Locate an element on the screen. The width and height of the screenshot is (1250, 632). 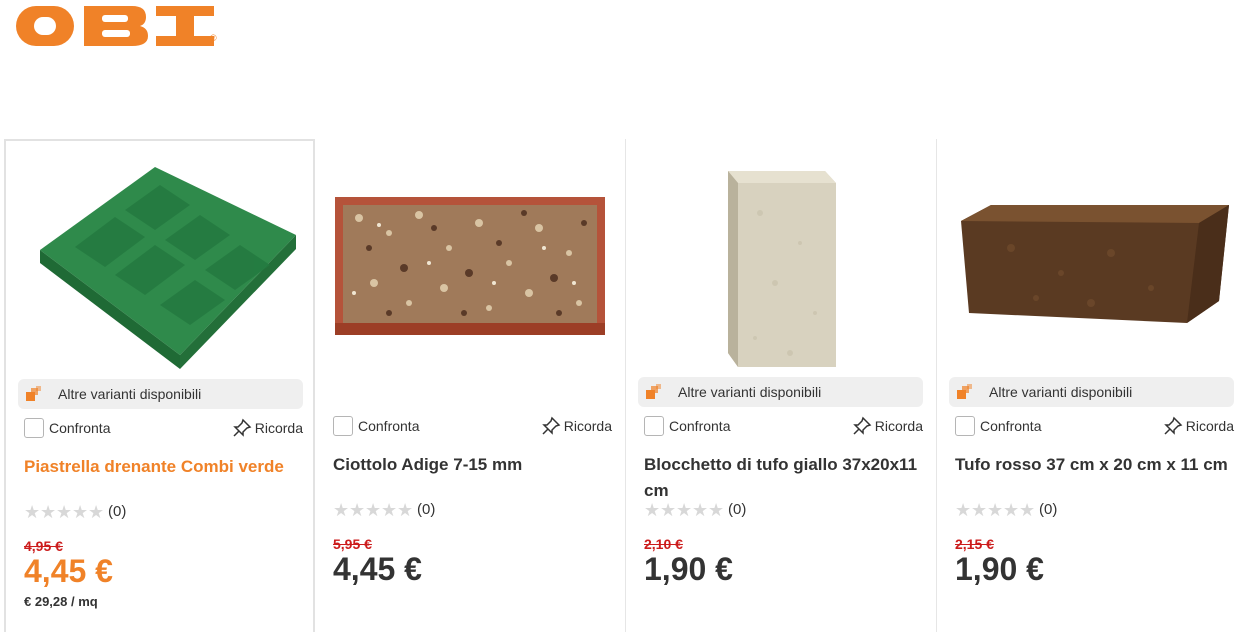
product-title: Ciottolo Adige 7-15 mm is located at coordinates (473, 465).